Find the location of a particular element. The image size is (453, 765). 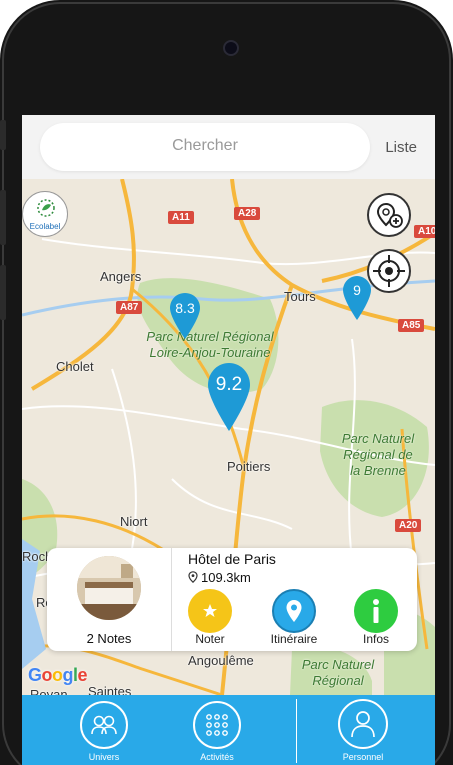

volume-down-button is located at coordinates (3, 292).